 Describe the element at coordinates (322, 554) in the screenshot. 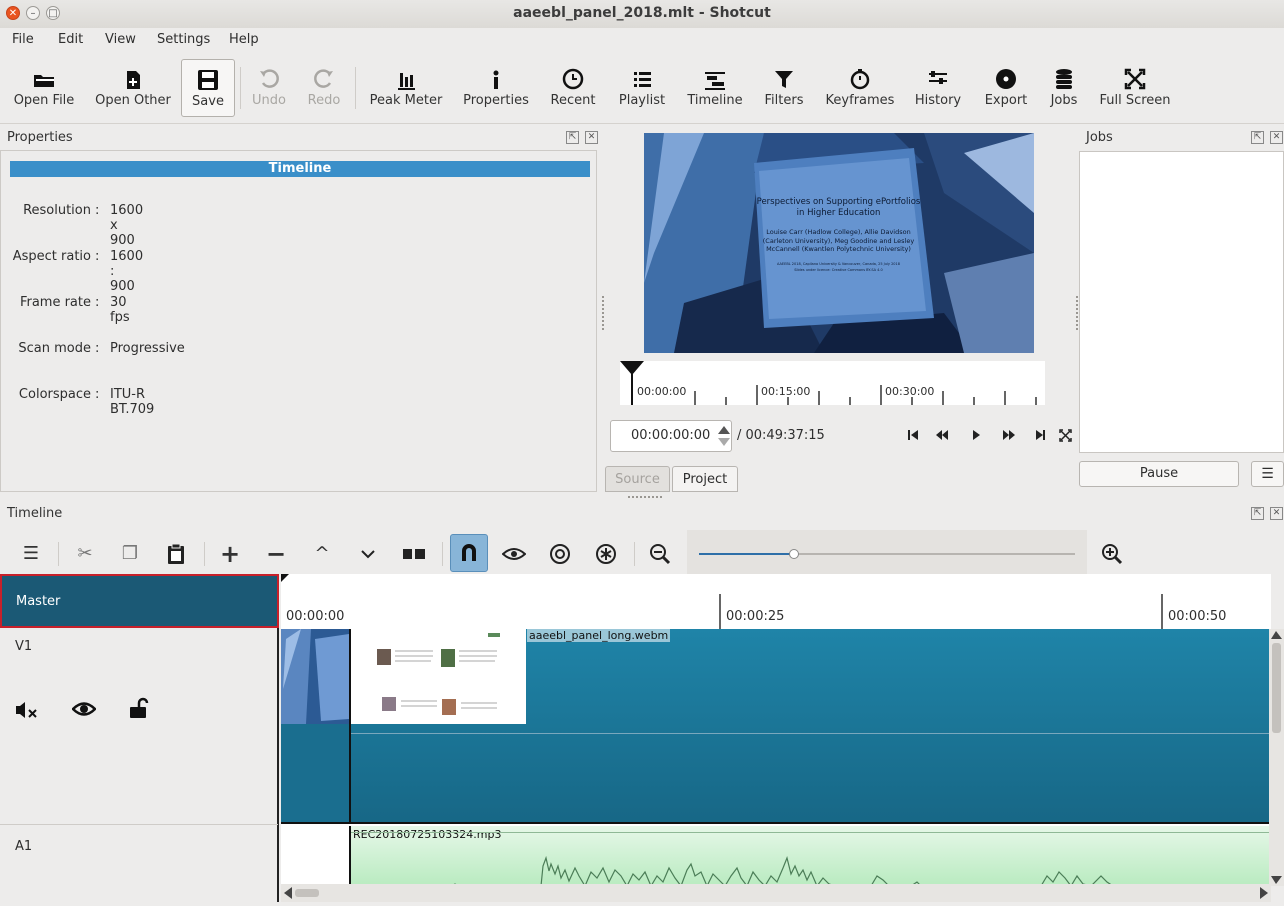

I see `lift-chevron-up-icon: ^` at that location.